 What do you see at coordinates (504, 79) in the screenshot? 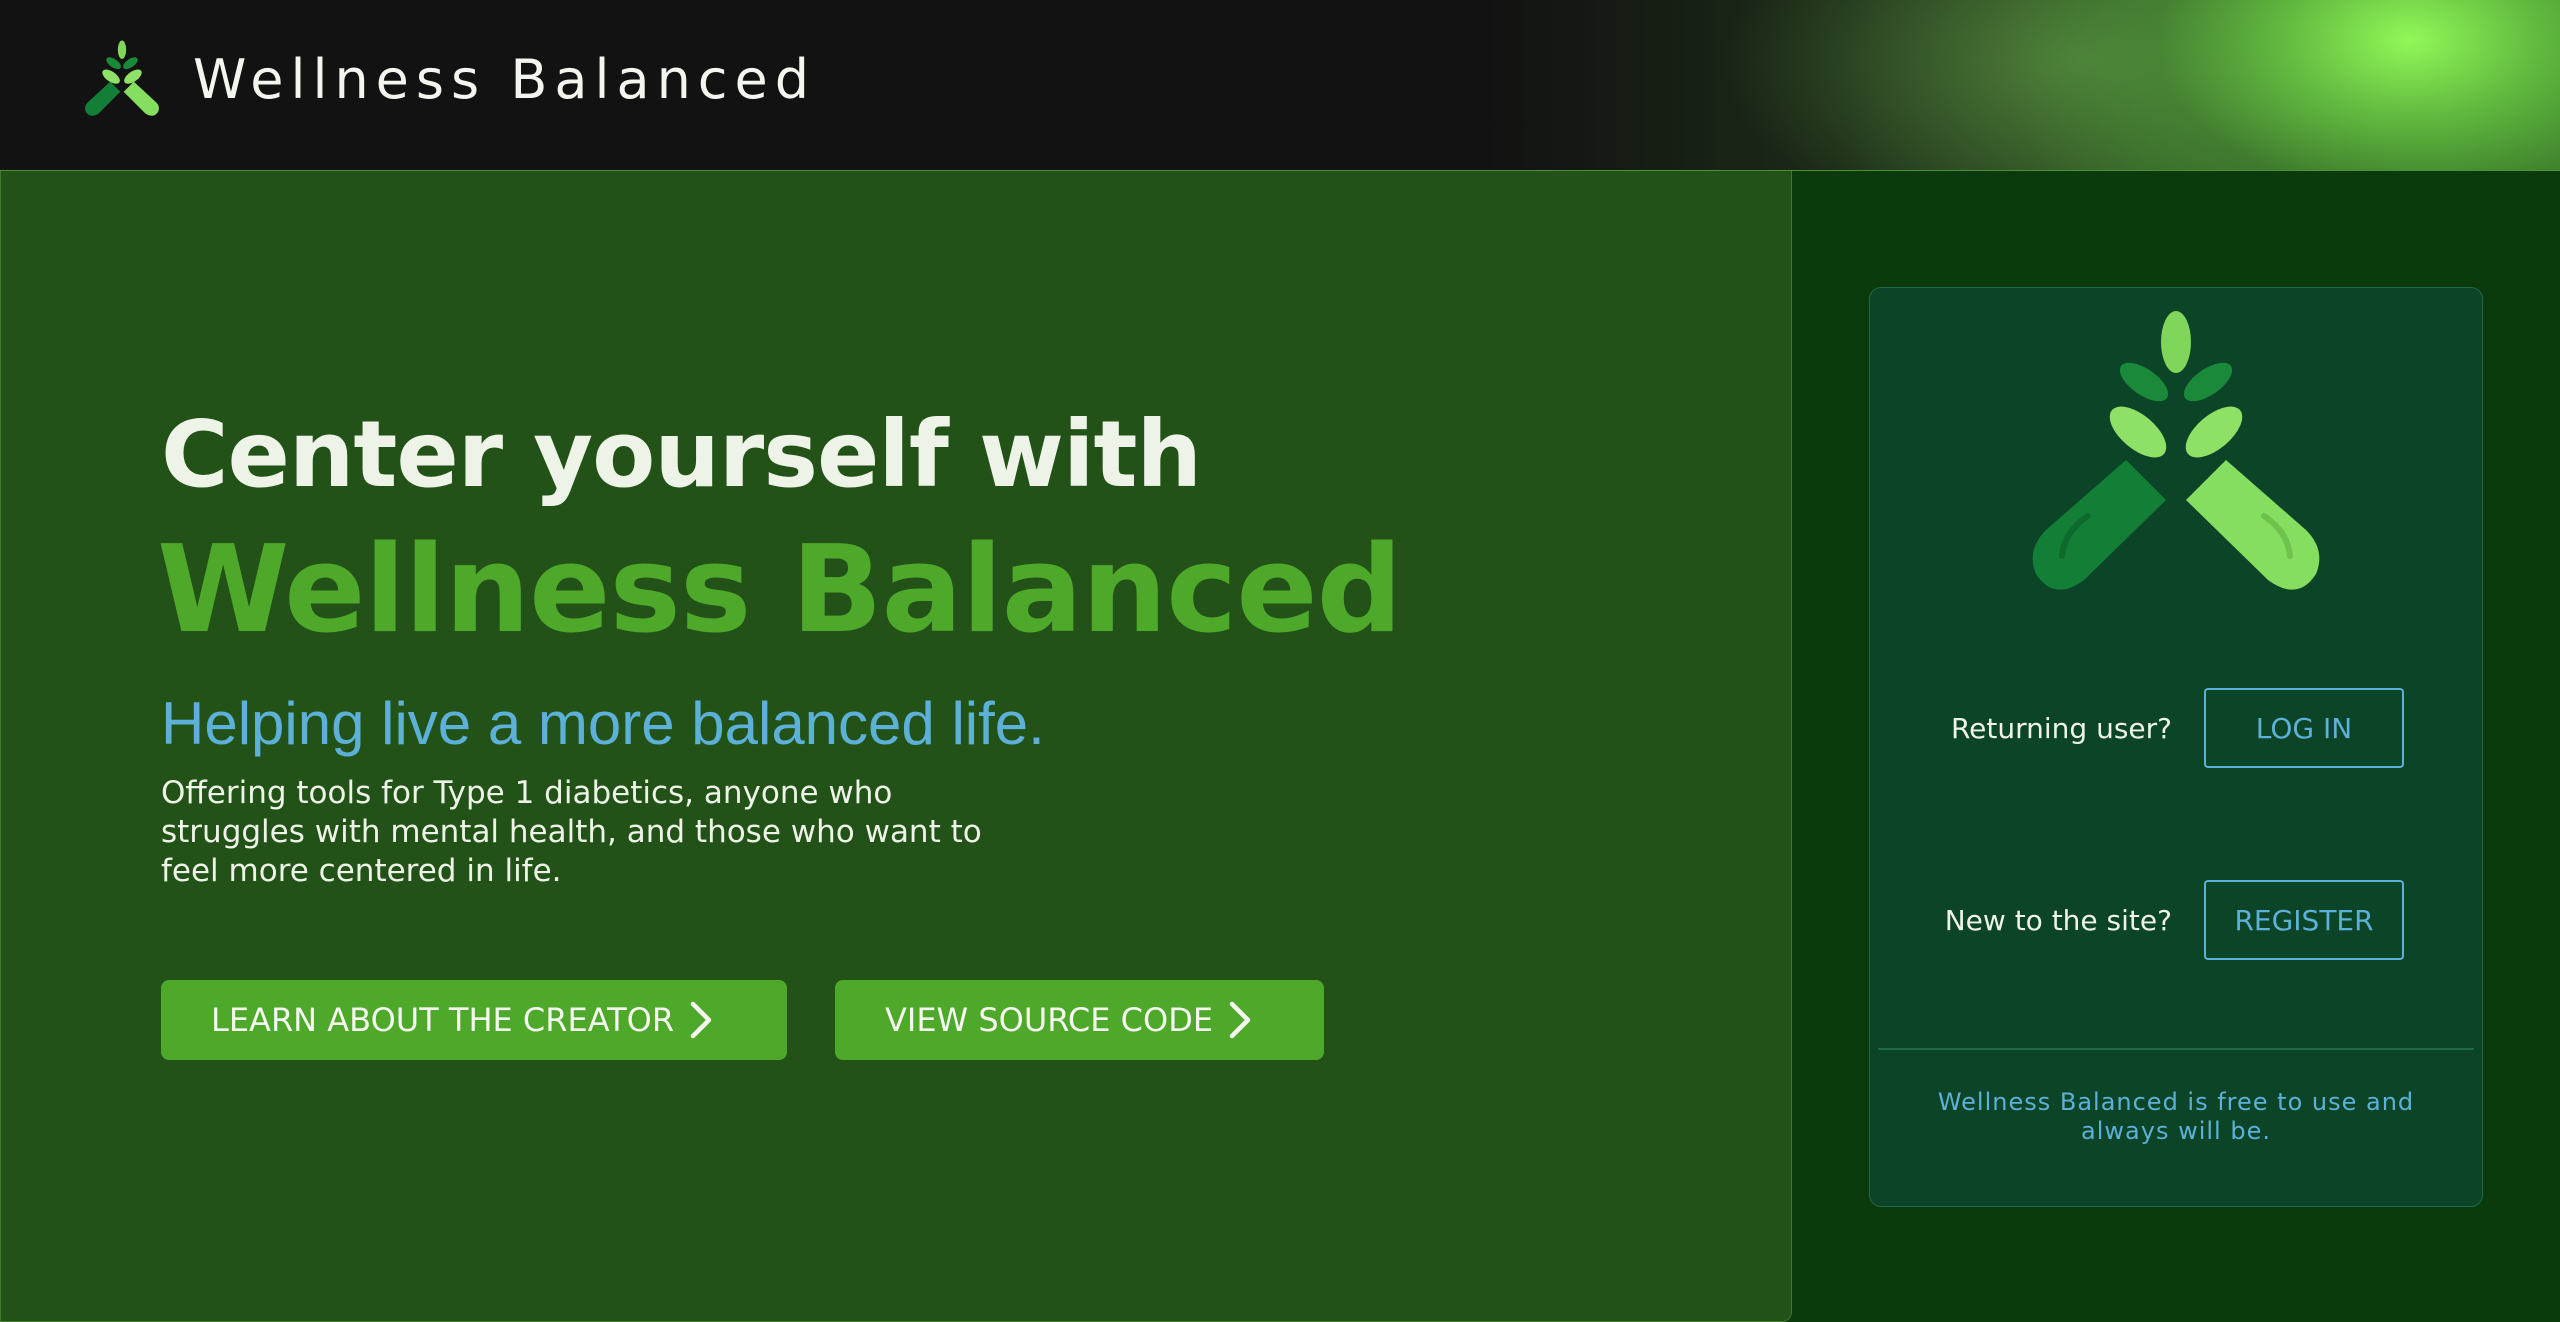
I see `site-title: Wellness Balanced` at bounding box center [504, 79].